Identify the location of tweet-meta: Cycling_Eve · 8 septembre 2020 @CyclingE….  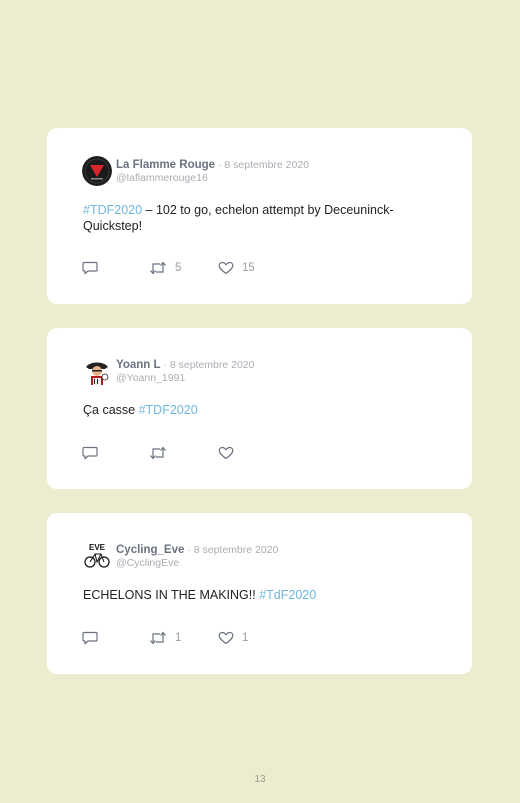
(197, 556).